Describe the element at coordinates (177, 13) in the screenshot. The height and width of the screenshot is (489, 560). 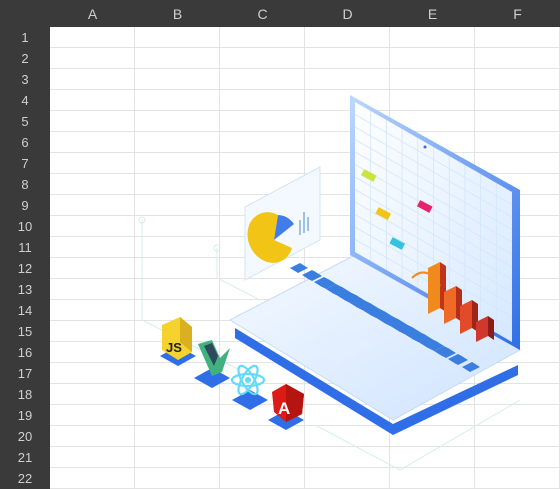
I see `column-header-b: B` at that location.